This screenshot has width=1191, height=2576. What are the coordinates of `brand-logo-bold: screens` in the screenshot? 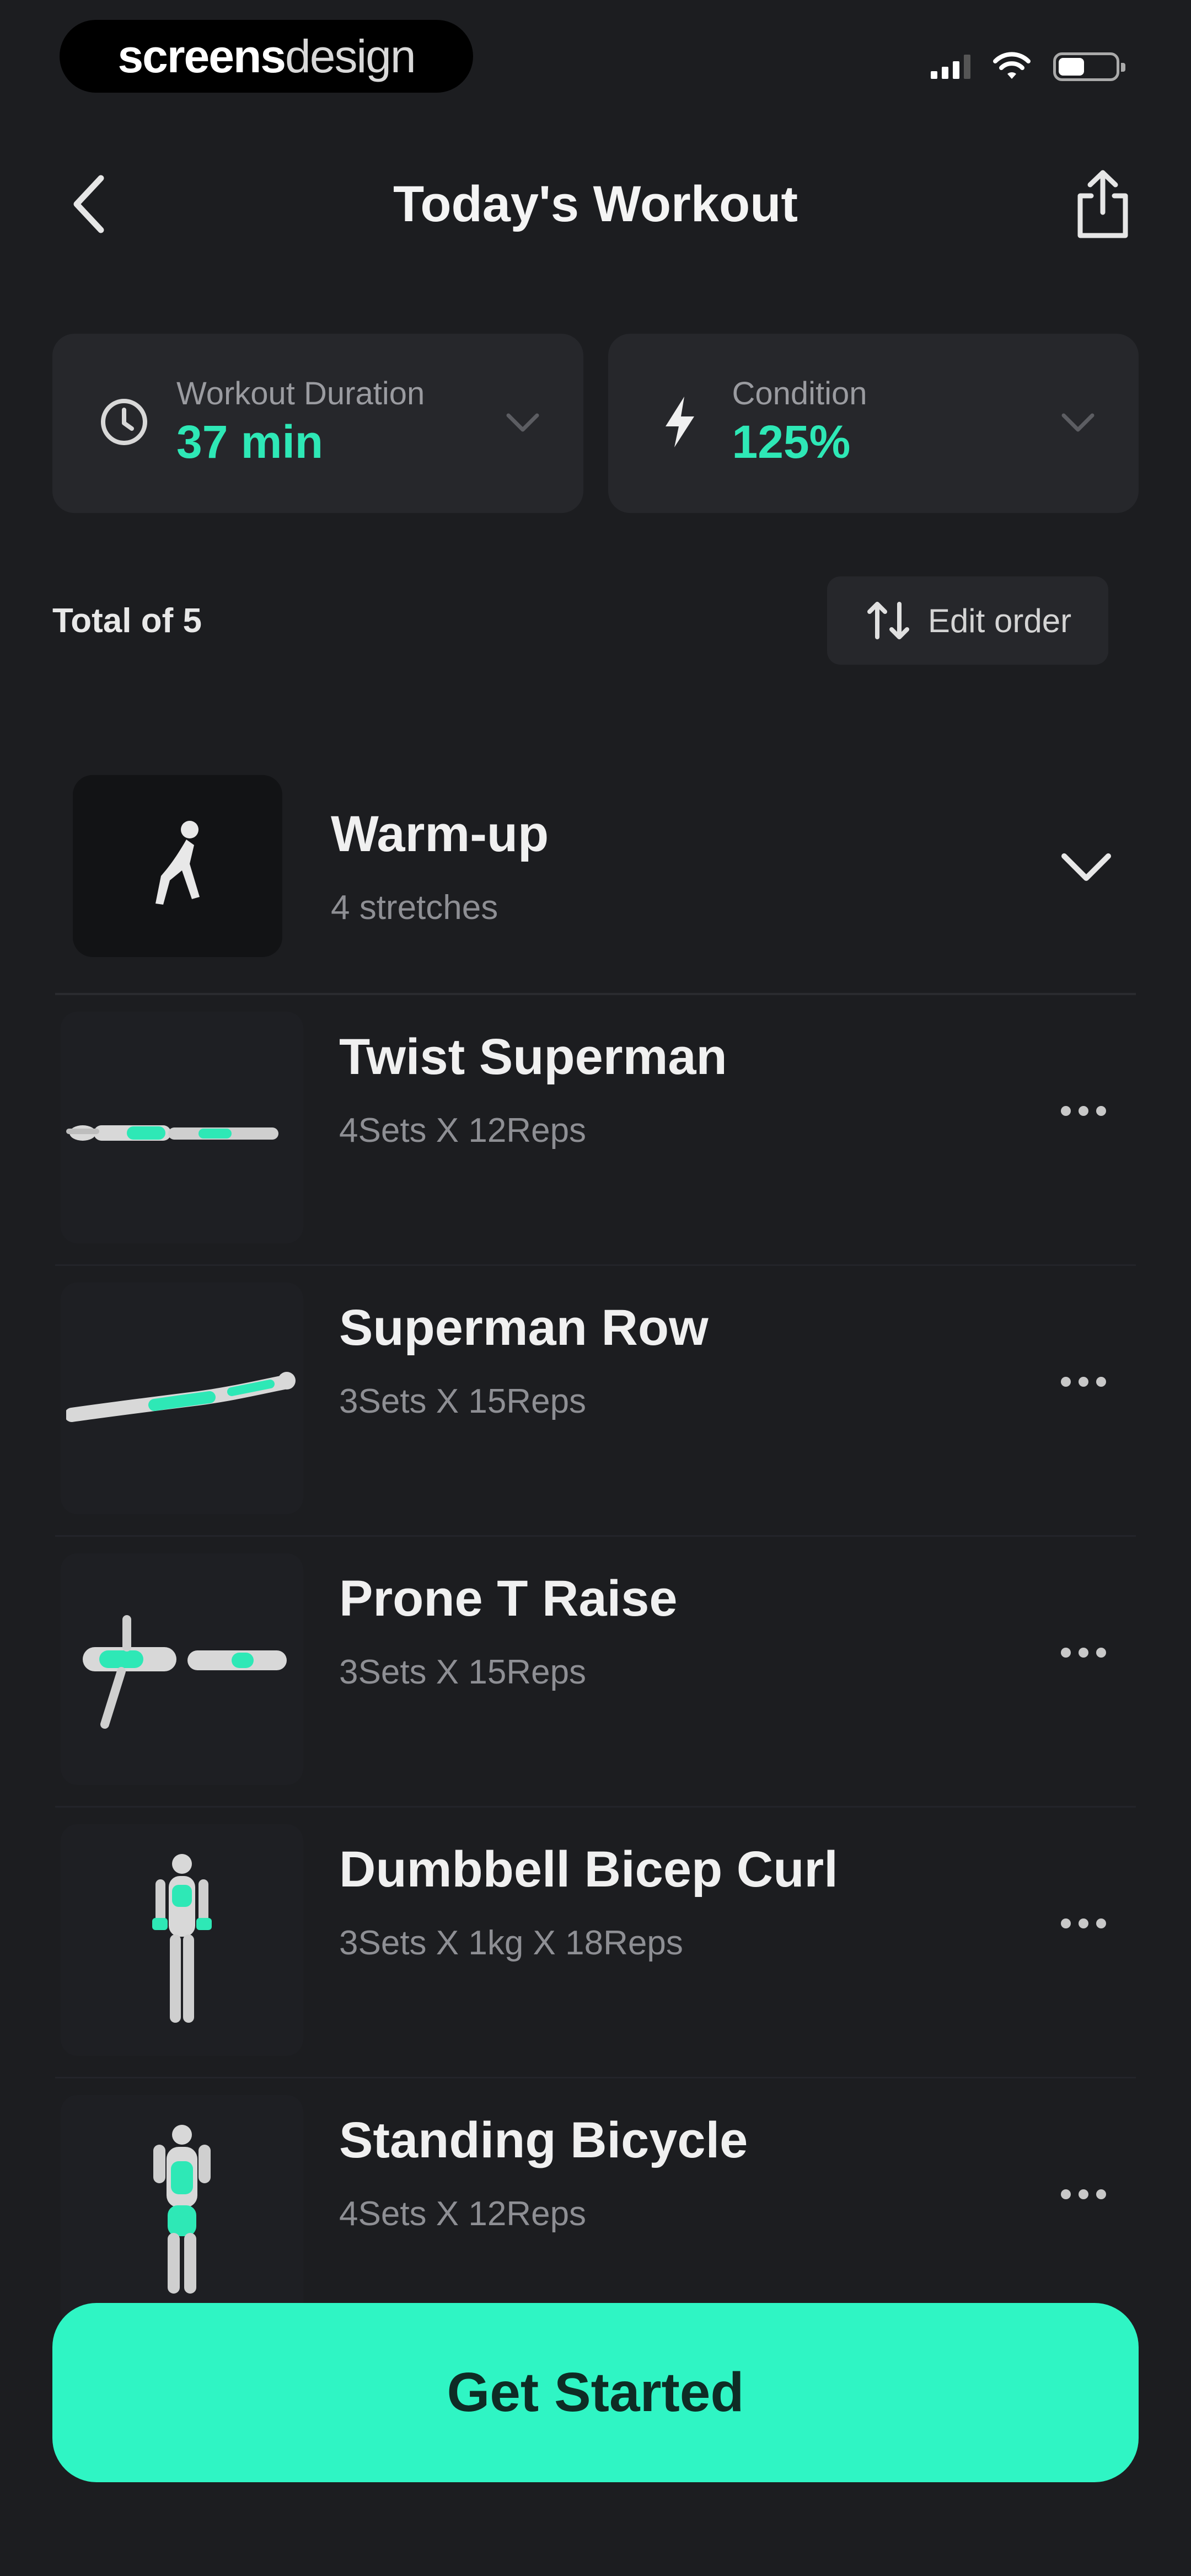 It's located at (201, 56).